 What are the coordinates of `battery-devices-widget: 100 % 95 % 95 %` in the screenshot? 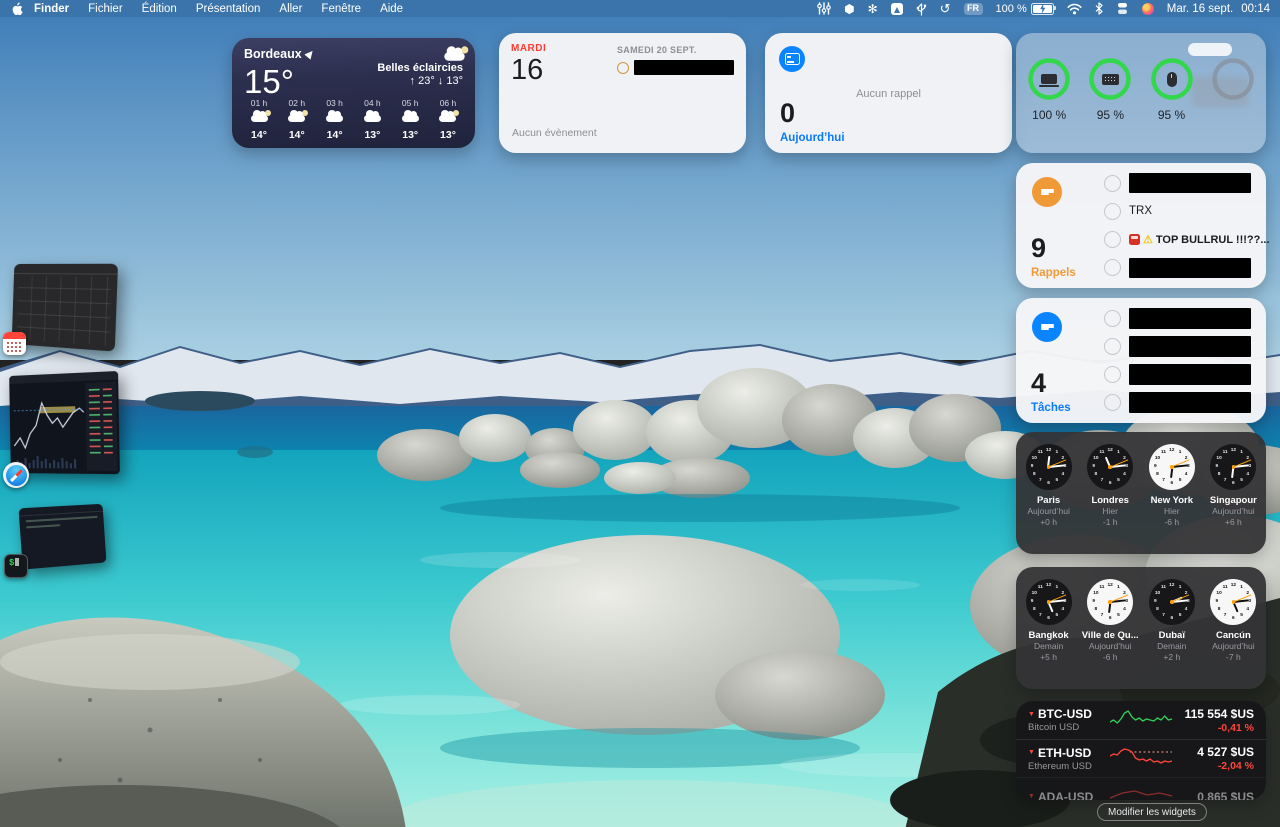 It's located at (1141, 93).